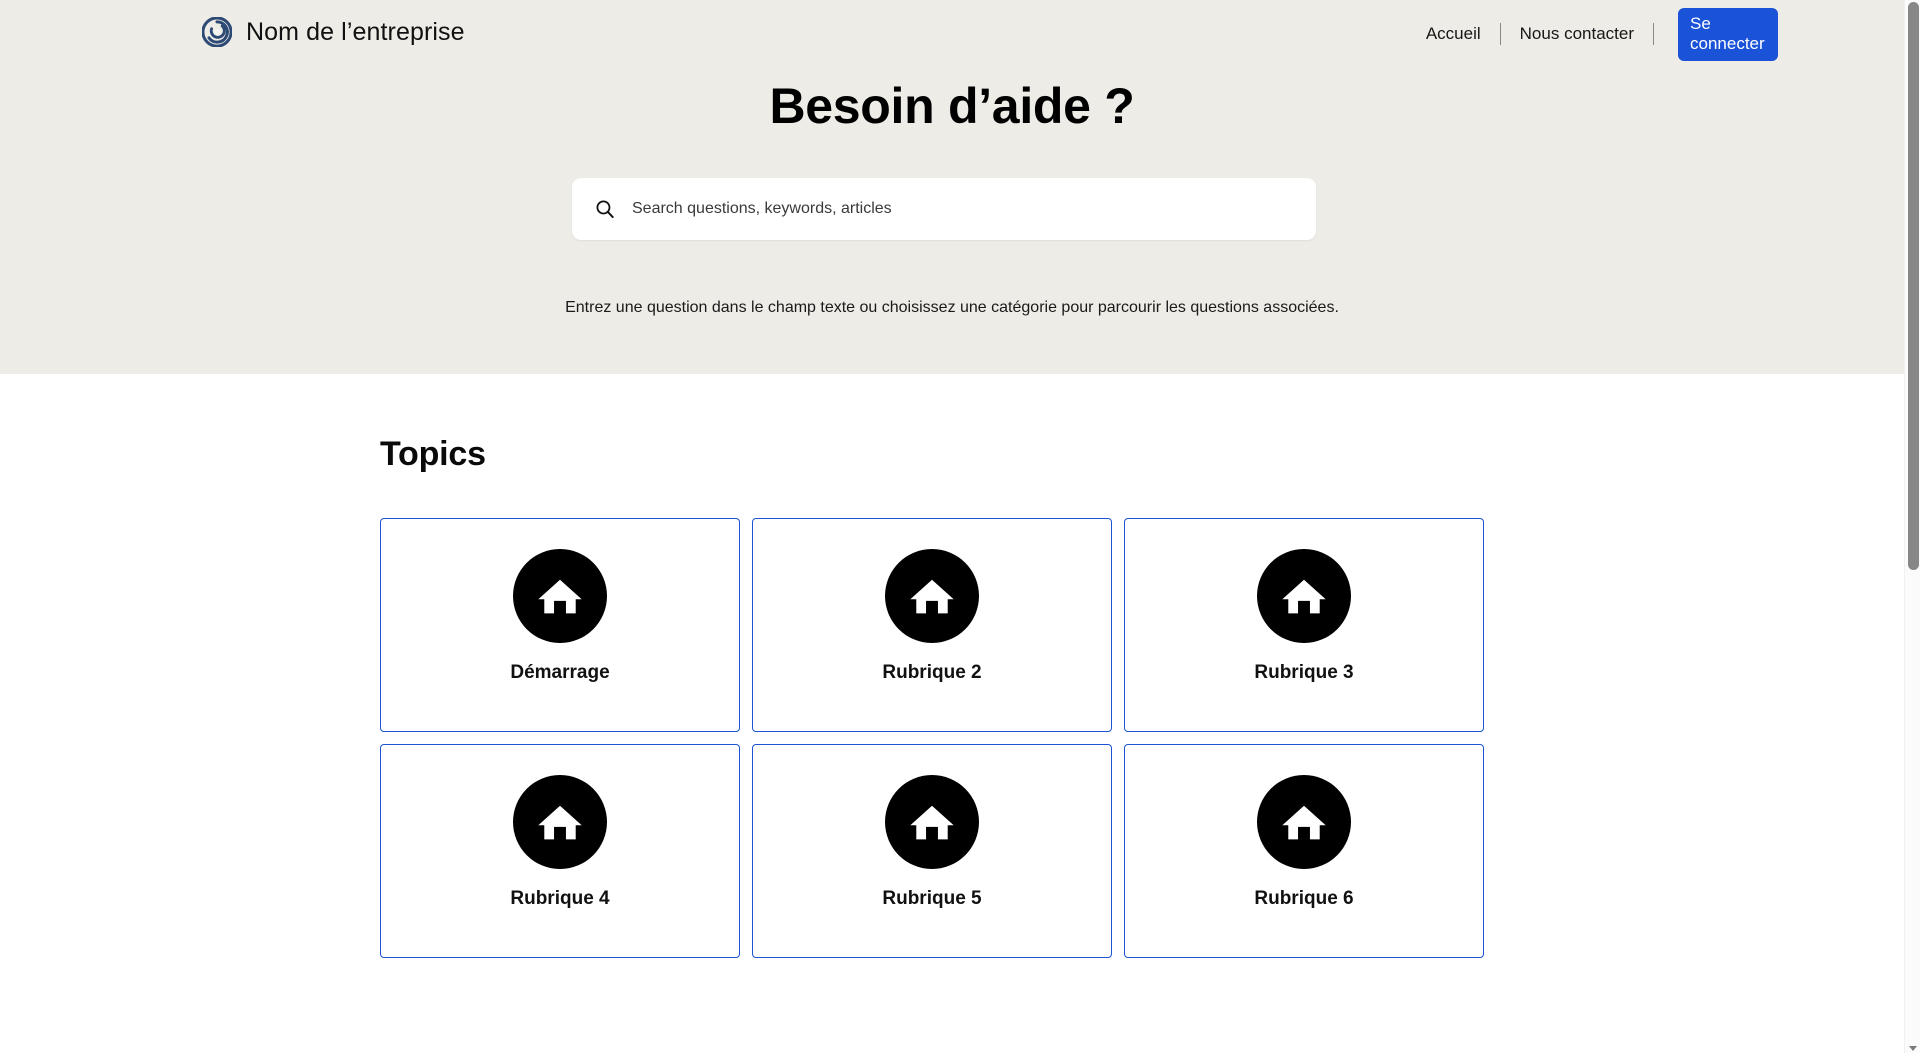  What do you see at coordinates (952, 106) in the screenshot?
I see `page-title: Besoin d’aide ?` at bounding box center [952, 106].